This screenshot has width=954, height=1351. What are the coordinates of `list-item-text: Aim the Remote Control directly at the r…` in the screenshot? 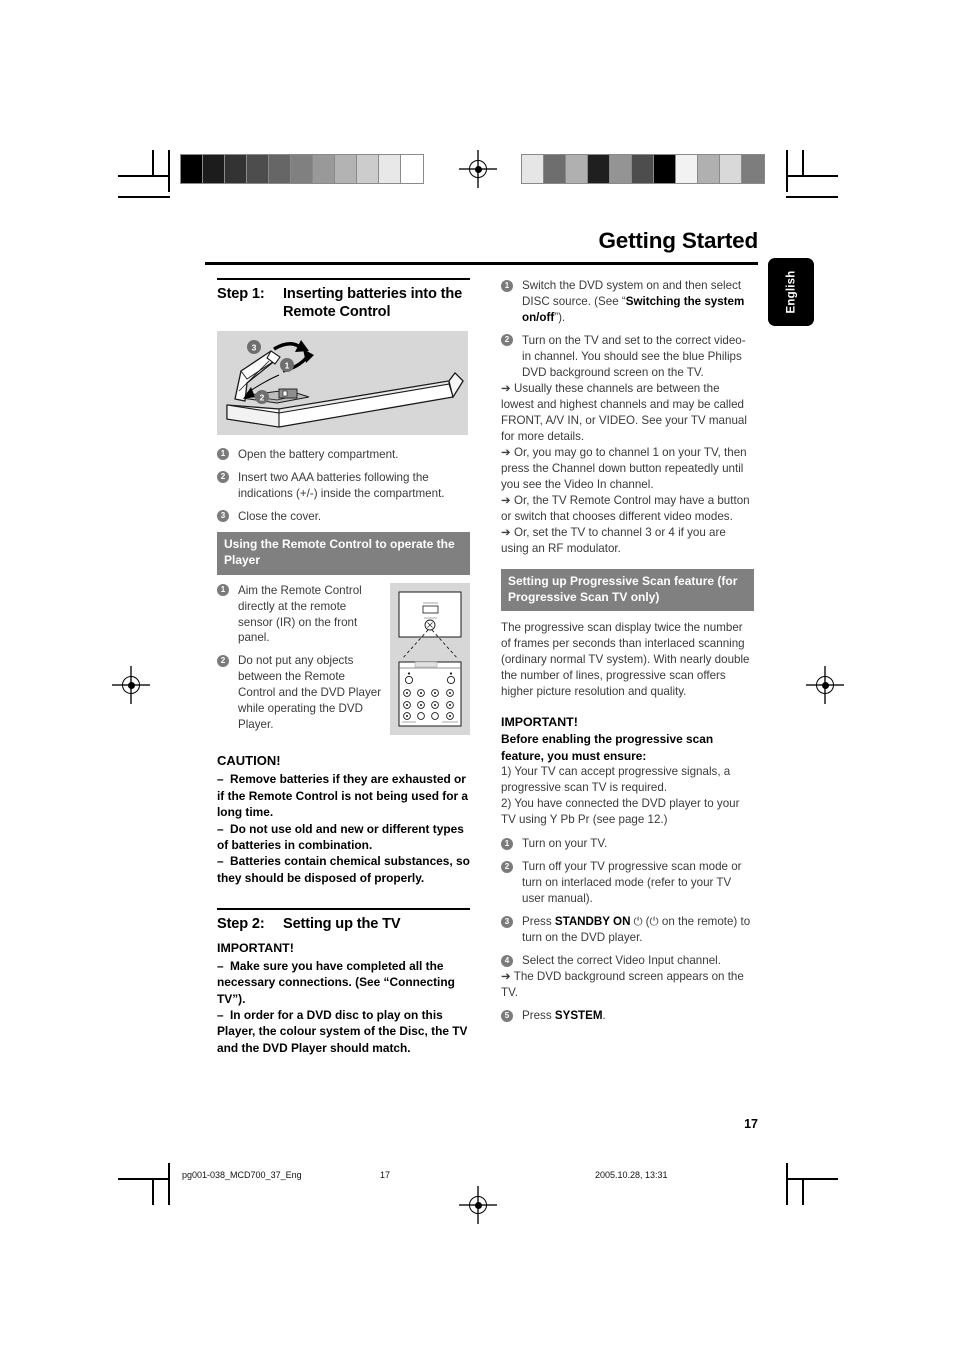 It's located at (300, 614).